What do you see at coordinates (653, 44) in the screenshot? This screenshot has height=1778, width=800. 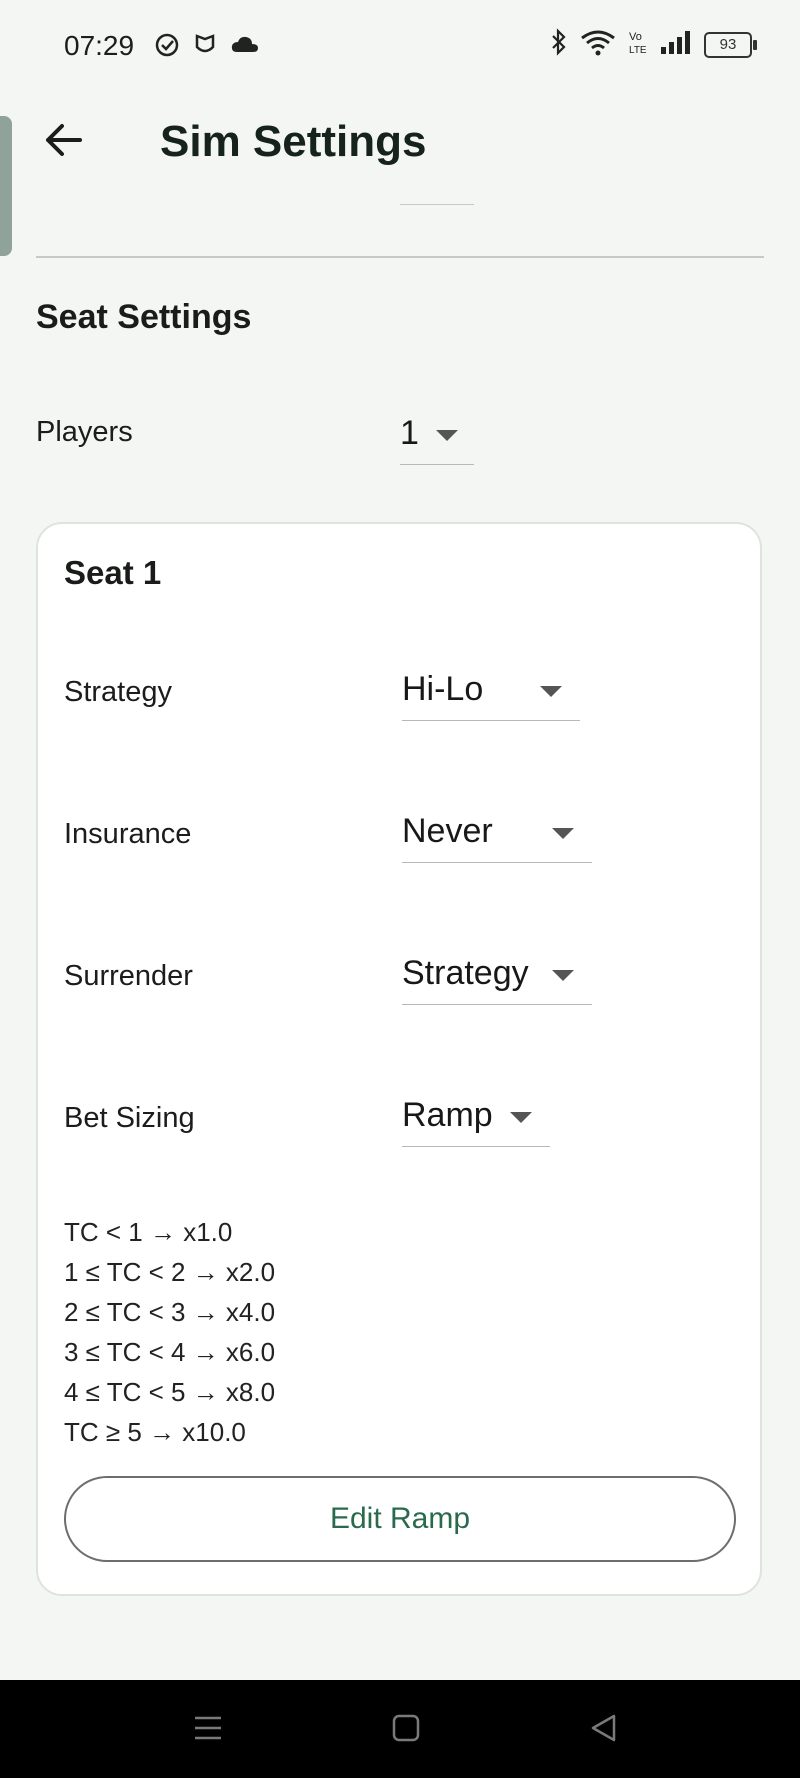 I see `status-right-icons: Vo LTE 93` at bounding box center [653, 44].